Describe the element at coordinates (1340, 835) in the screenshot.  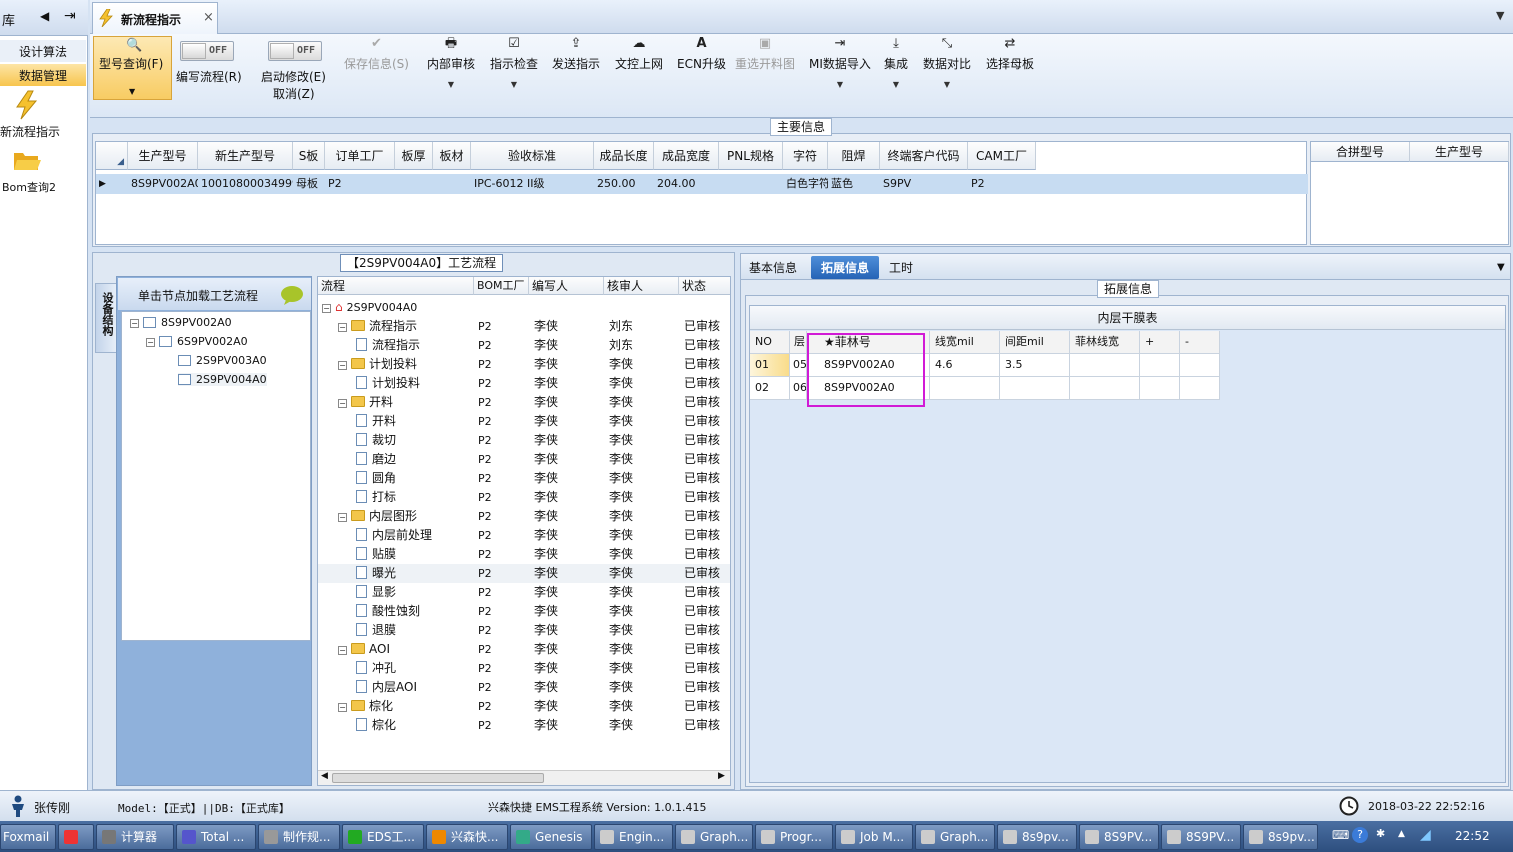
I see `keyboard-icon: ⌨` at that location.